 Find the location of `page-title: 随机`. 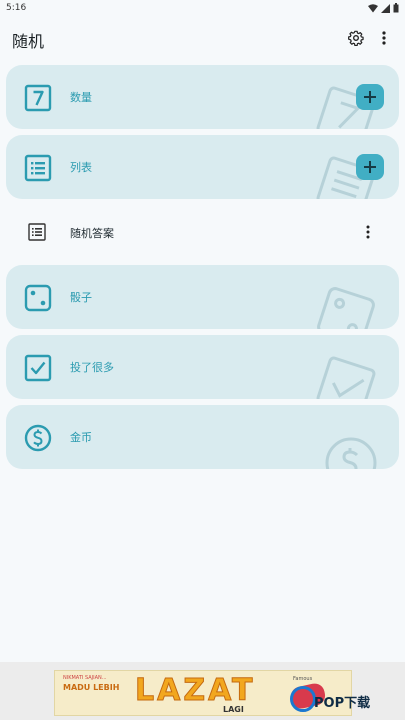

page-title: 随机 is located at coordinates (28, 41).